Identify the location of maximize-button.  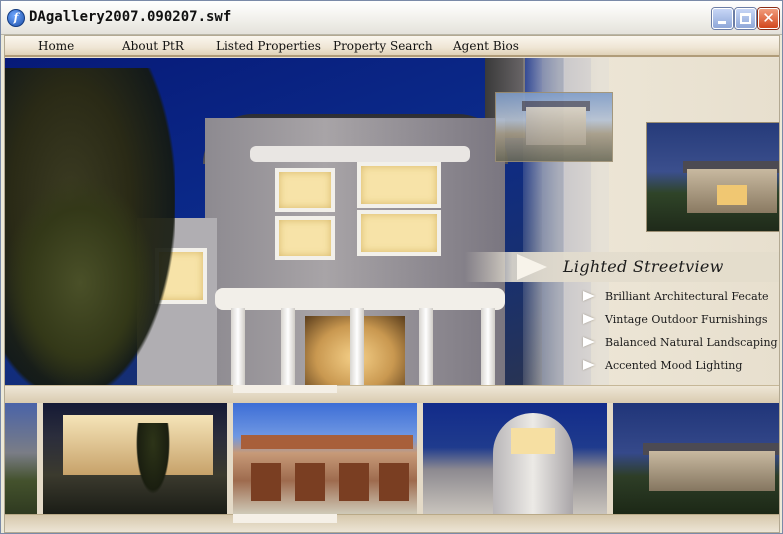
(745, 18).